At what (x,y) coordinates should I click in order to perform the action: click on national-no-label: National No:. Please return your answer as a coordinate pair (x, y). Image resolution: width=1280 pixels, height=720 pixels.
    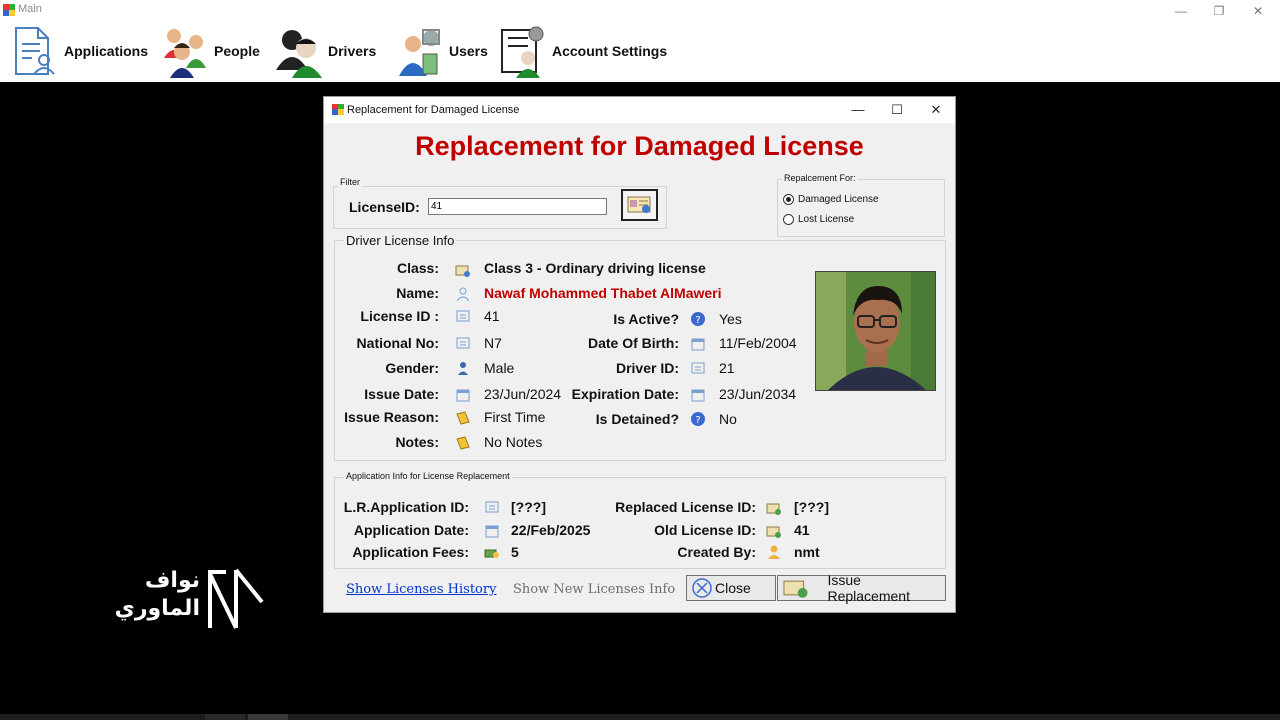
    Looking at the image, I should click on (397, 343).